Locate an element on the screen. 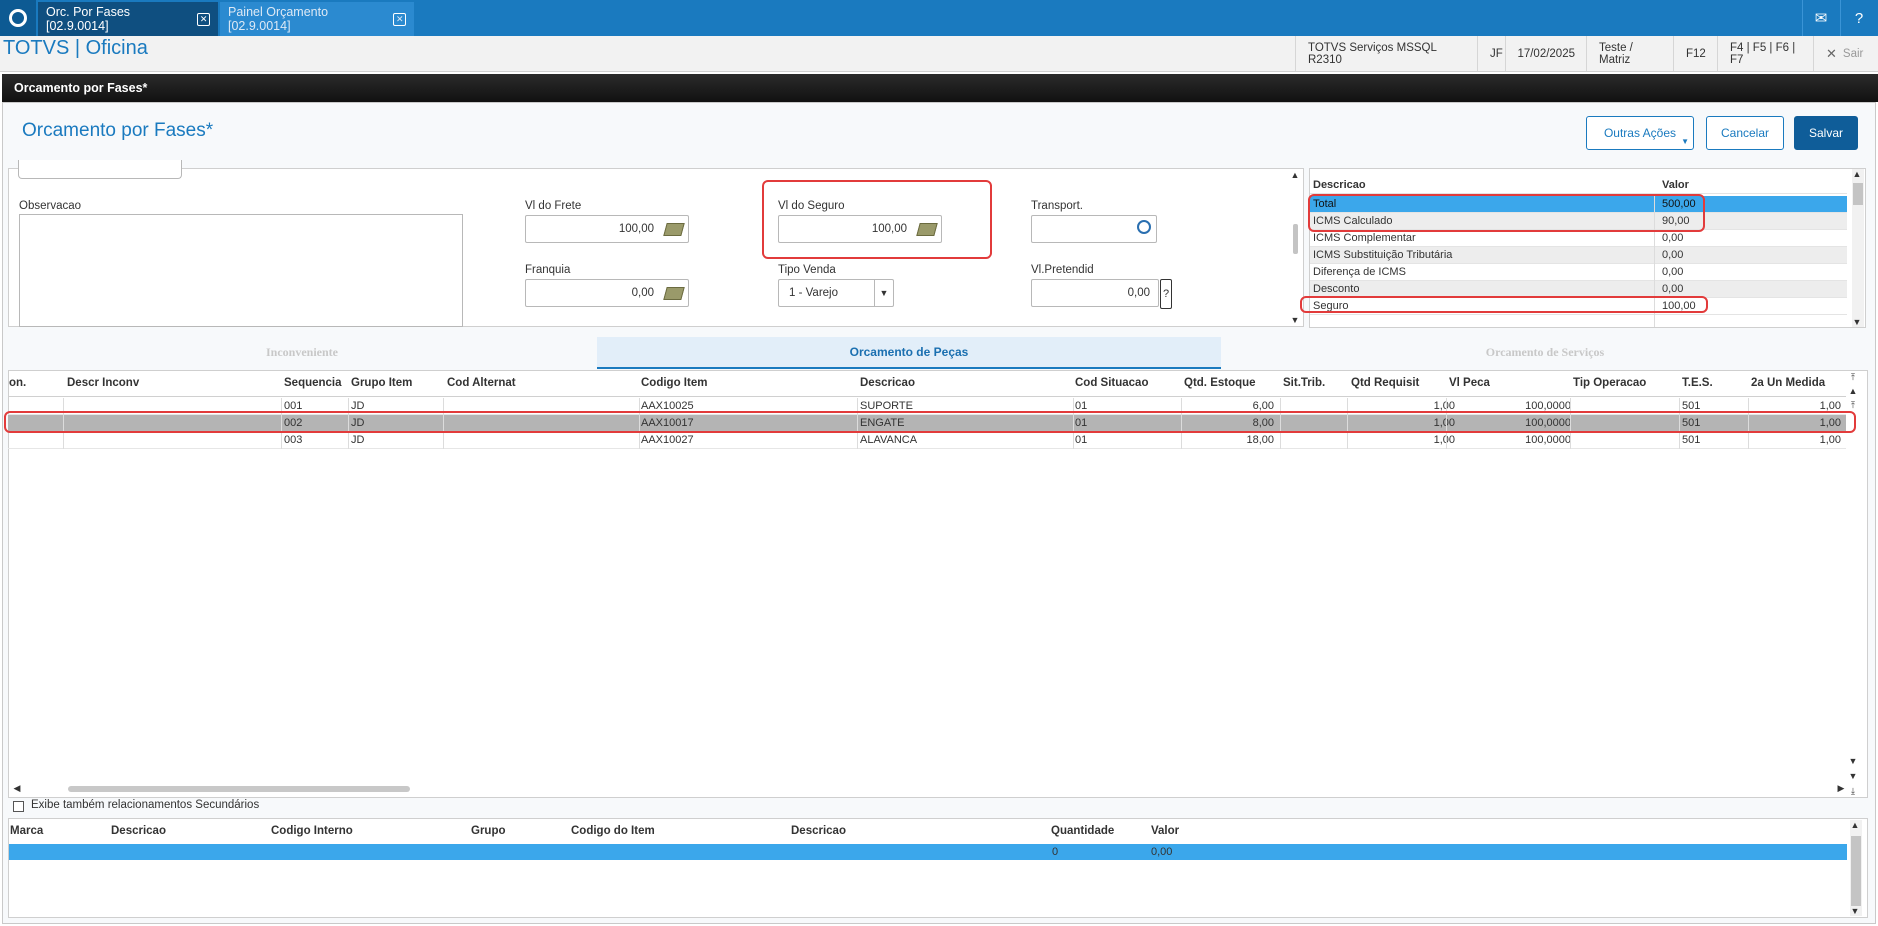 The height and width of the screenshot is (926, 1878). other-actions-label: Outras Ações is located at coordinates (1640, 133).